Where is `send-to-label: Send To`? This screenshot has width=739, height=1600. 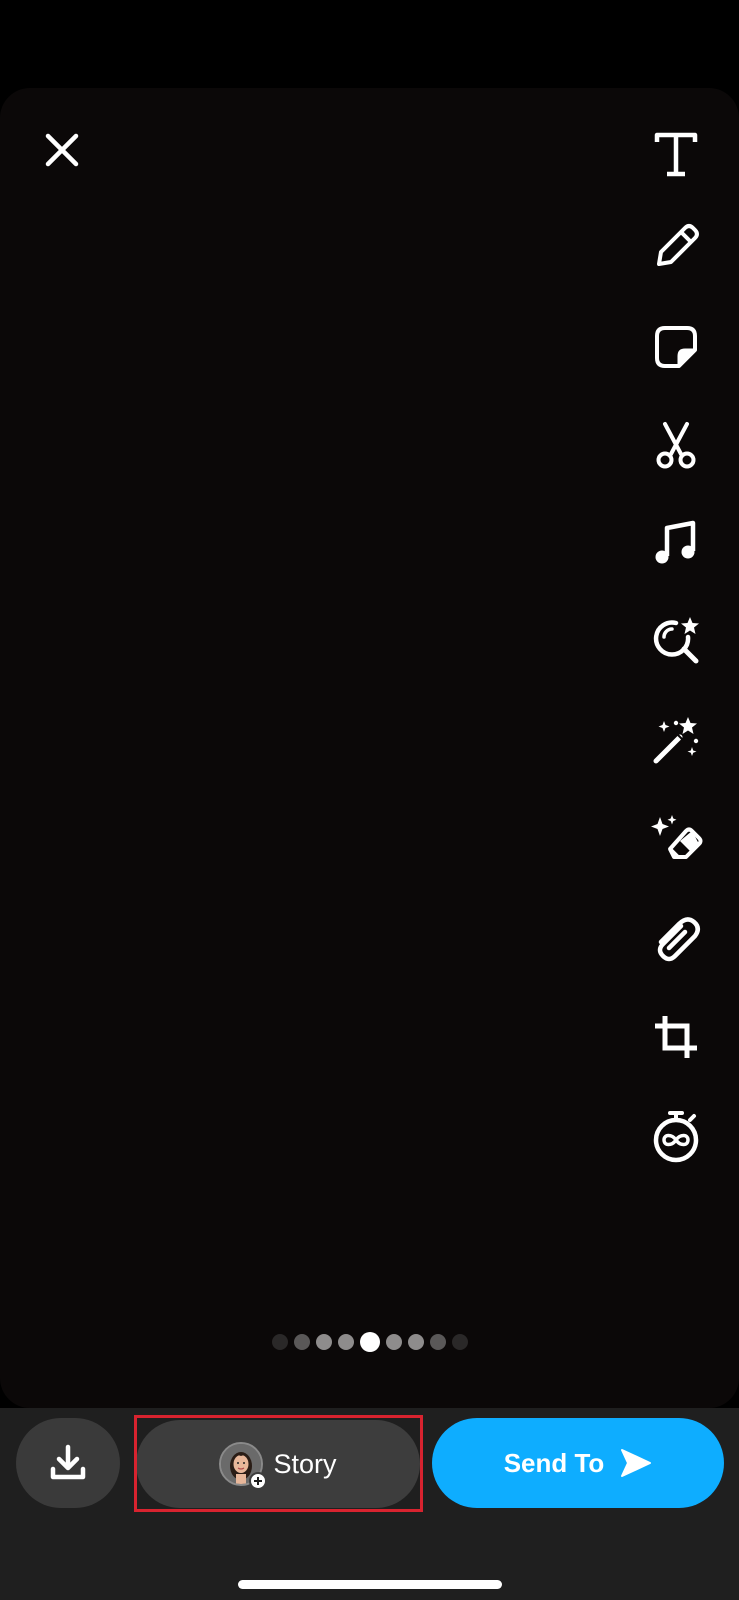 send-to-label: Send To is located at coordinates (554, 1462).